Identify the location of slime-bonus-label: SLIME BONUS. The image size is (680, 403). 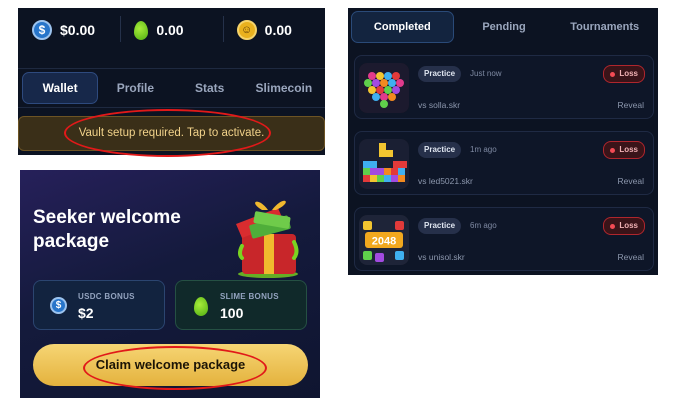
(249, 296).